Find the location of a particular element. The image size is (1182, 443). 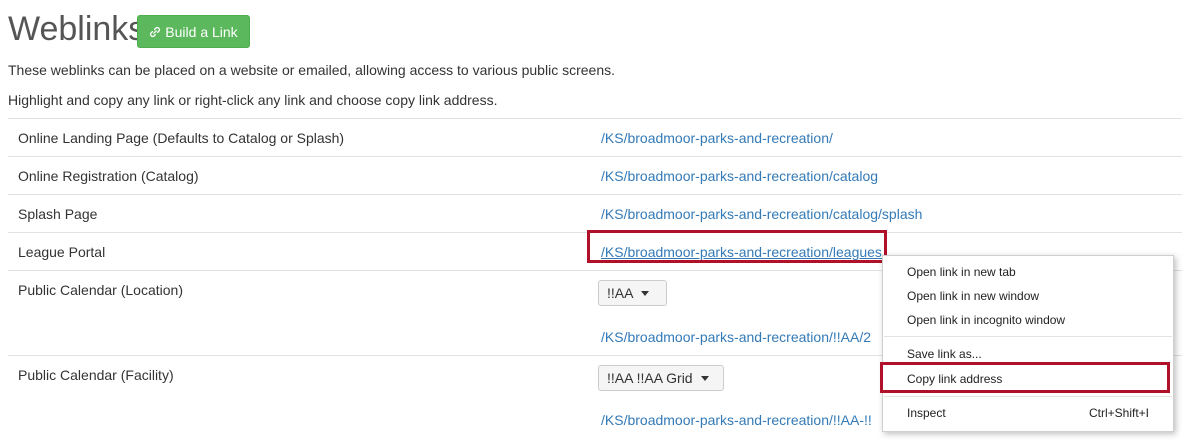

menu-inspect: Inspect is located at coordinates (926, 413).